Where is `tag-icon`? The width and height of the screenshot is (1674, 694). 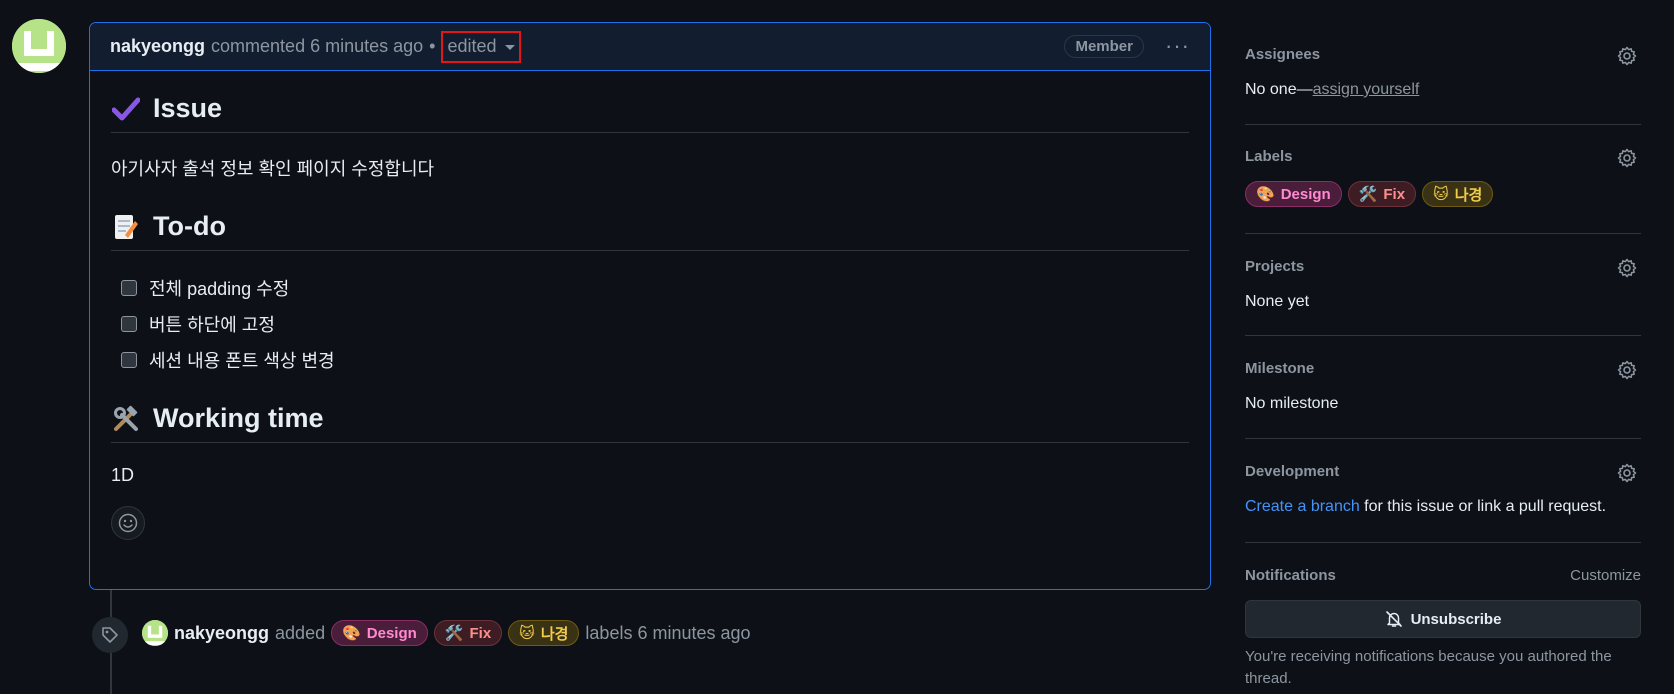
tag-icon is located at coordinates (110, 635).